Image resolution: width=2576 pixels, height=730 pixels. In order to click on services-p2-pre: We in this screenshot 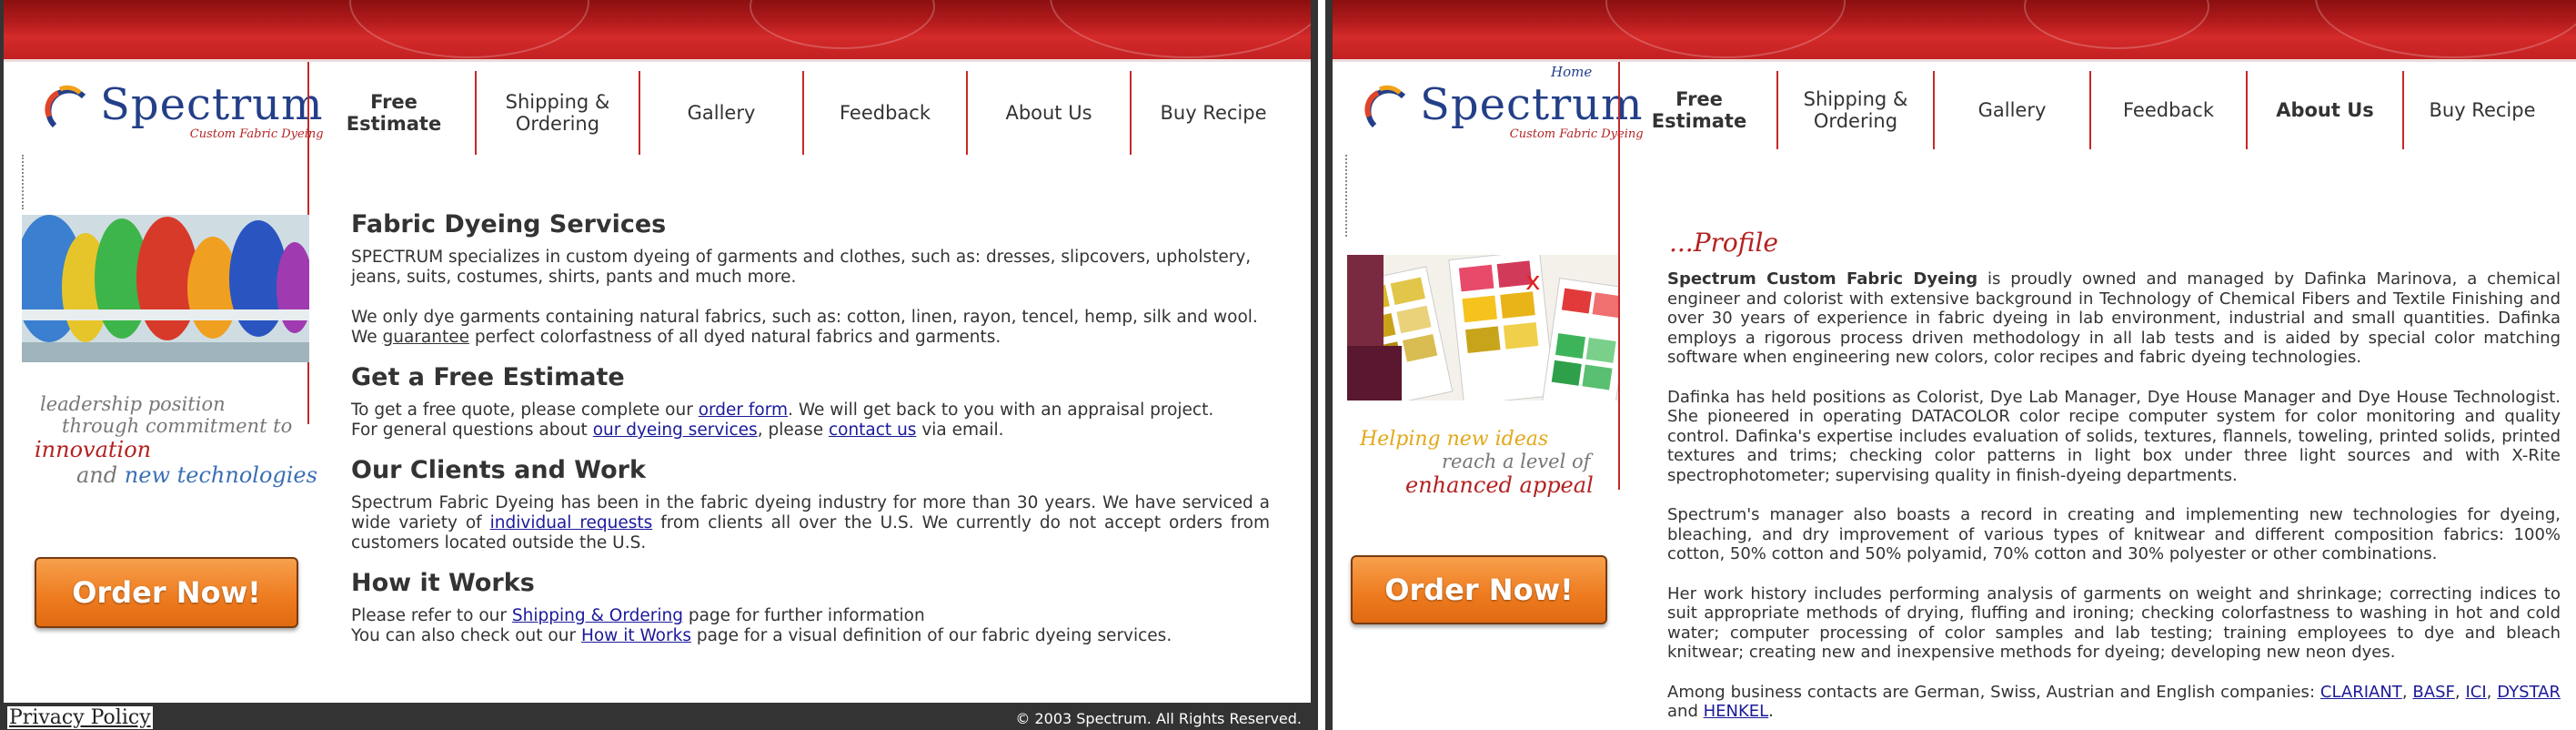, I will do `click(367, 338)`.